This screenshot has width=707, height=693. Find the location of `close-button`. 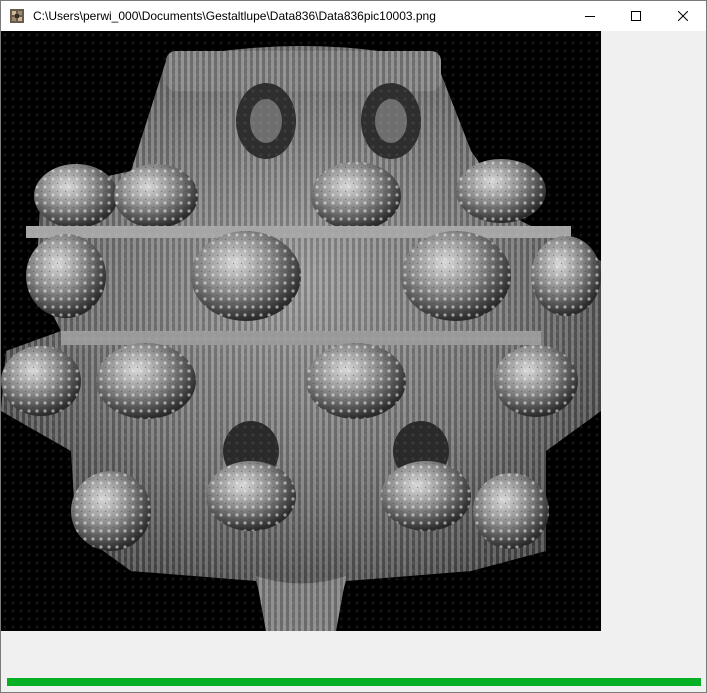

close-button is located at coordinates (683, 16).